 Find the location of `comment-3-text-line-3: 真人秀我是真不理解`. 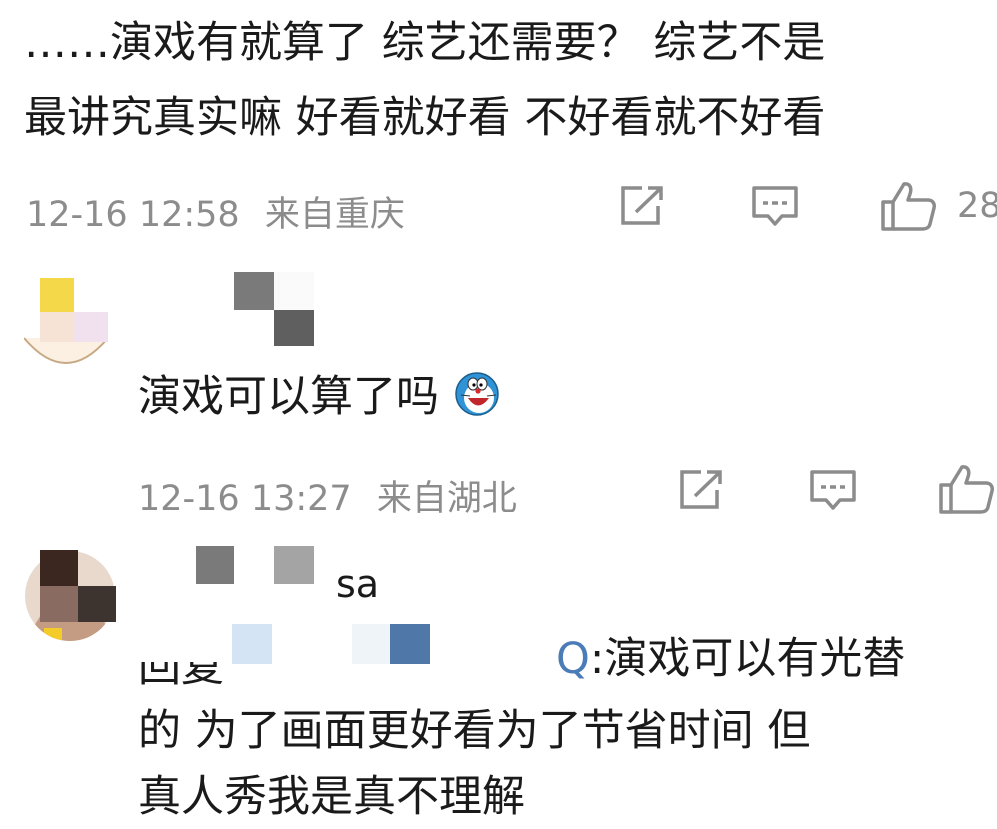

comment-3-text-line-3: 真人秀我是真不理解 is located at coordinates (331, 797).